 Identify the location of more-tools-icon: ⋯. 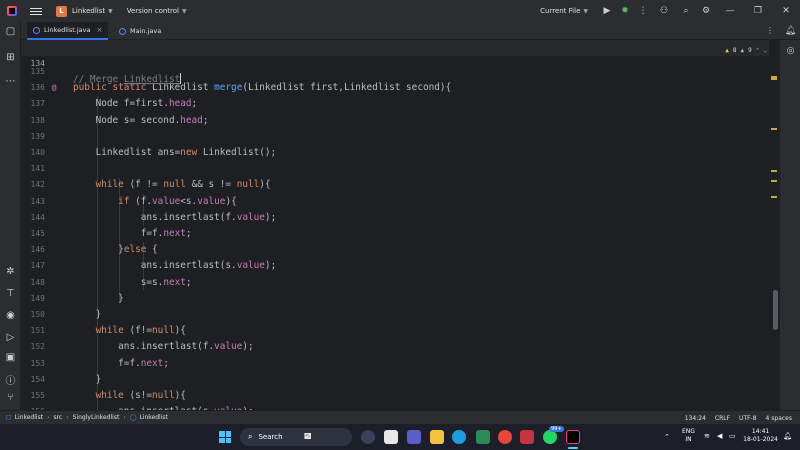
(10, 81).